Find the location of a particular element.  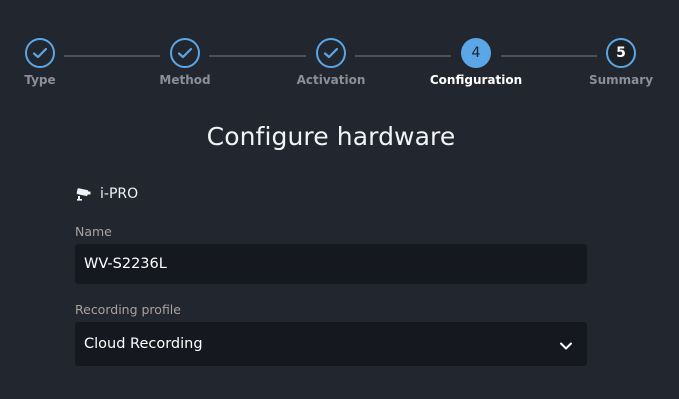

step-summary: 5 Summary is located at coordinates (621, 62).